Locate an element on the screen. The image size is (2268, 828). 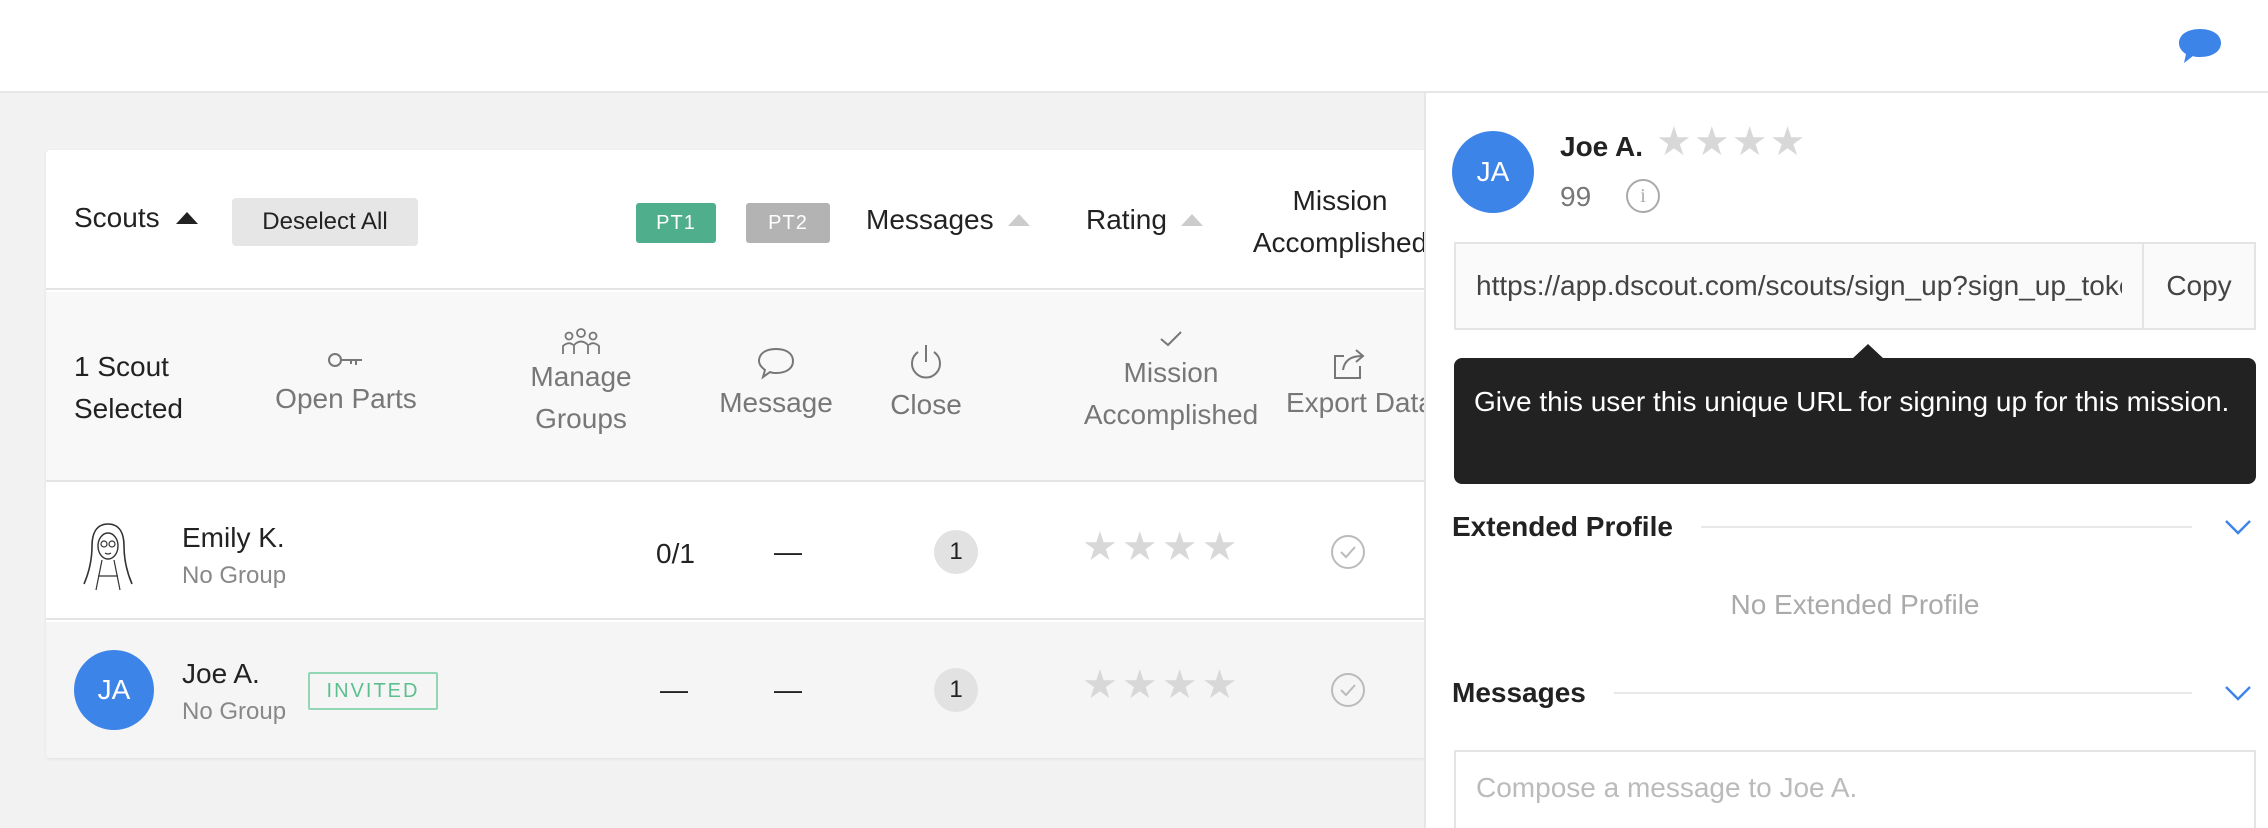
copy-button: Copy is located at coordinates (2198, 286).